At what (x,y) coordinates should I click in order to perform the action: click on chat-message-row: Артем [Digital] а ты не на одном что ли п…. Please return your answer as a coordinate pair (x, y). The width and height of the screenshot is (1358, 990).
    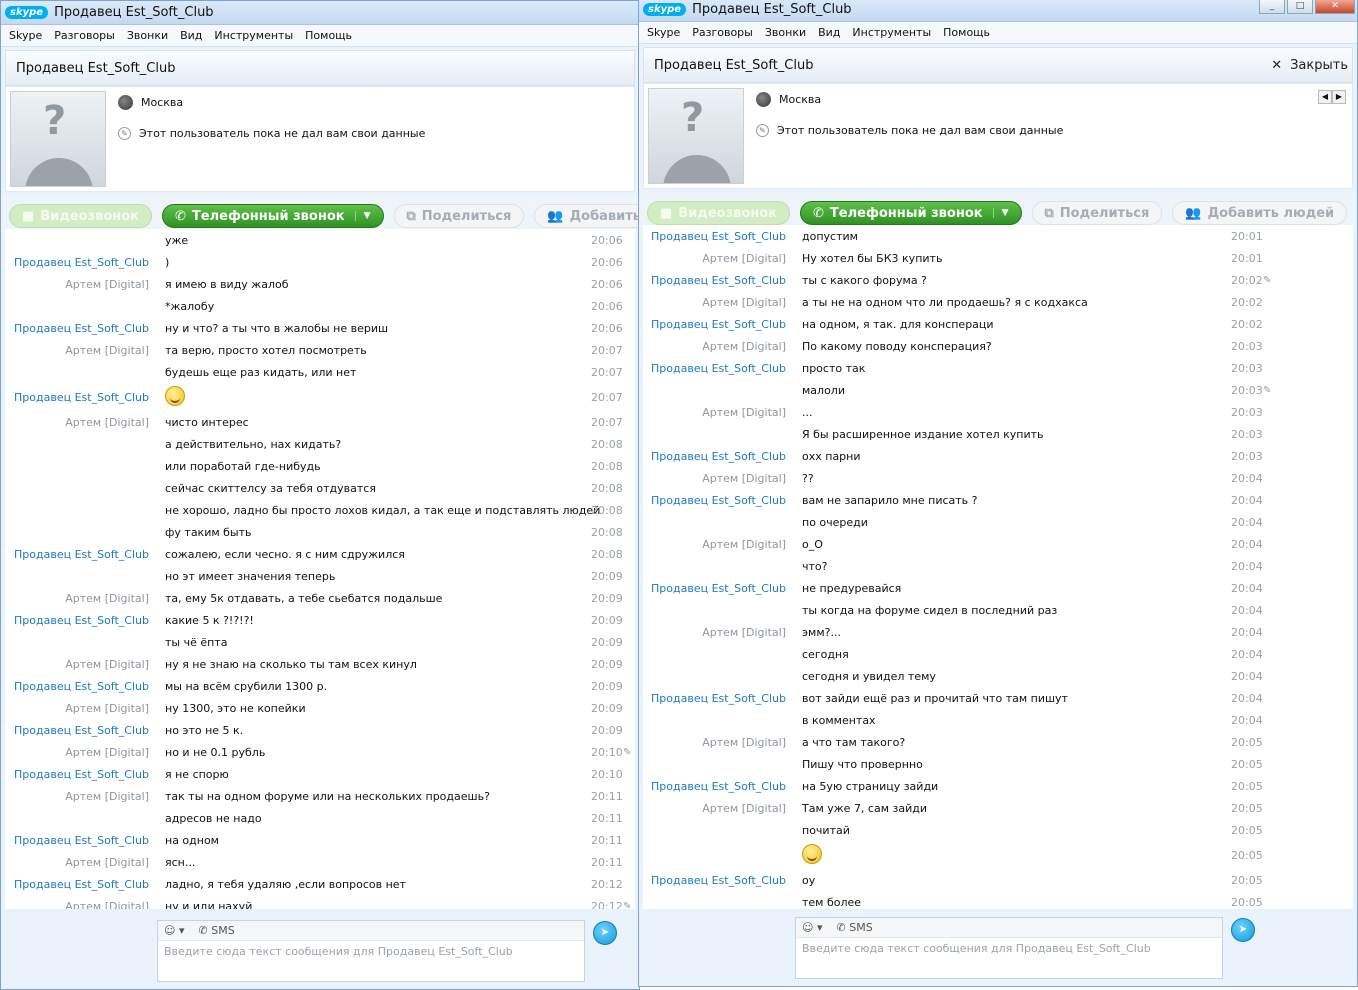
    Looking at the image, I should click on (998, 302).